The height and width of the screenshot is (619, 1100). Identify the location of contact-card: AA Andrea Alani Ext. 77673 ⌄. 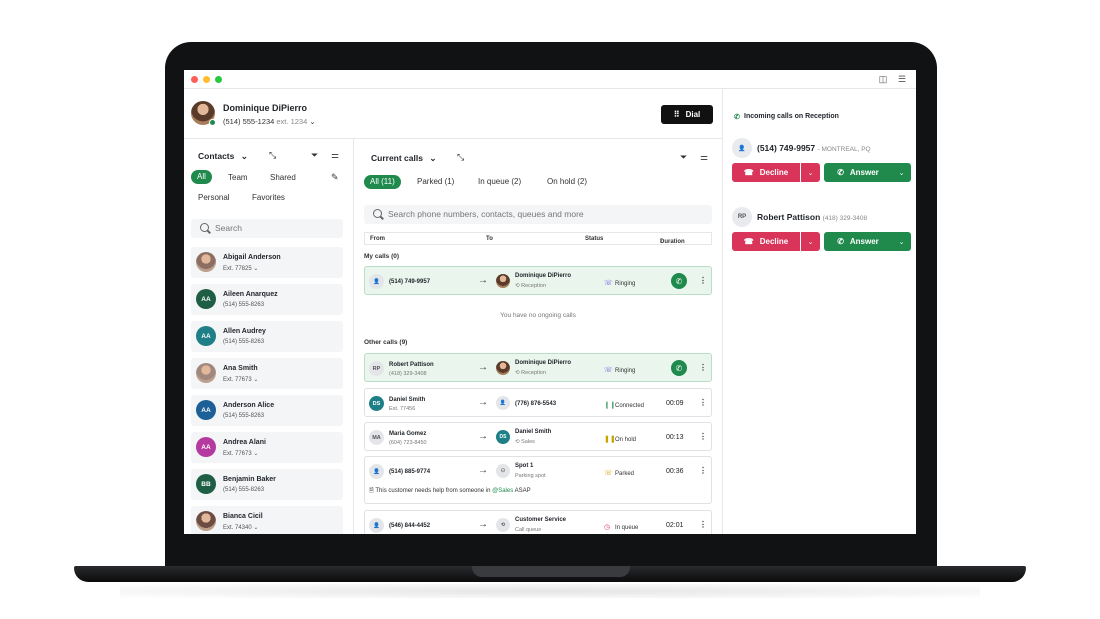
(267, 447).